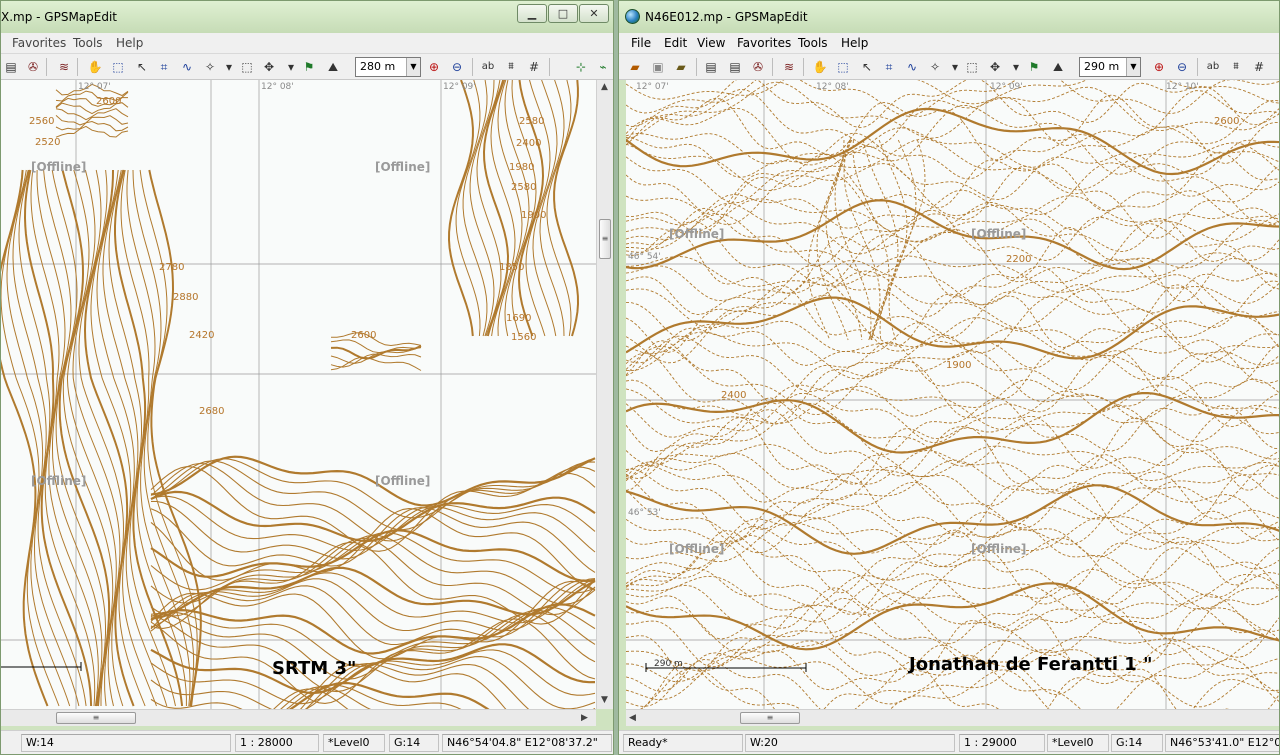  I want to click on right-horizontal-scrollbar: ◀ ≡, so click(952, 717).